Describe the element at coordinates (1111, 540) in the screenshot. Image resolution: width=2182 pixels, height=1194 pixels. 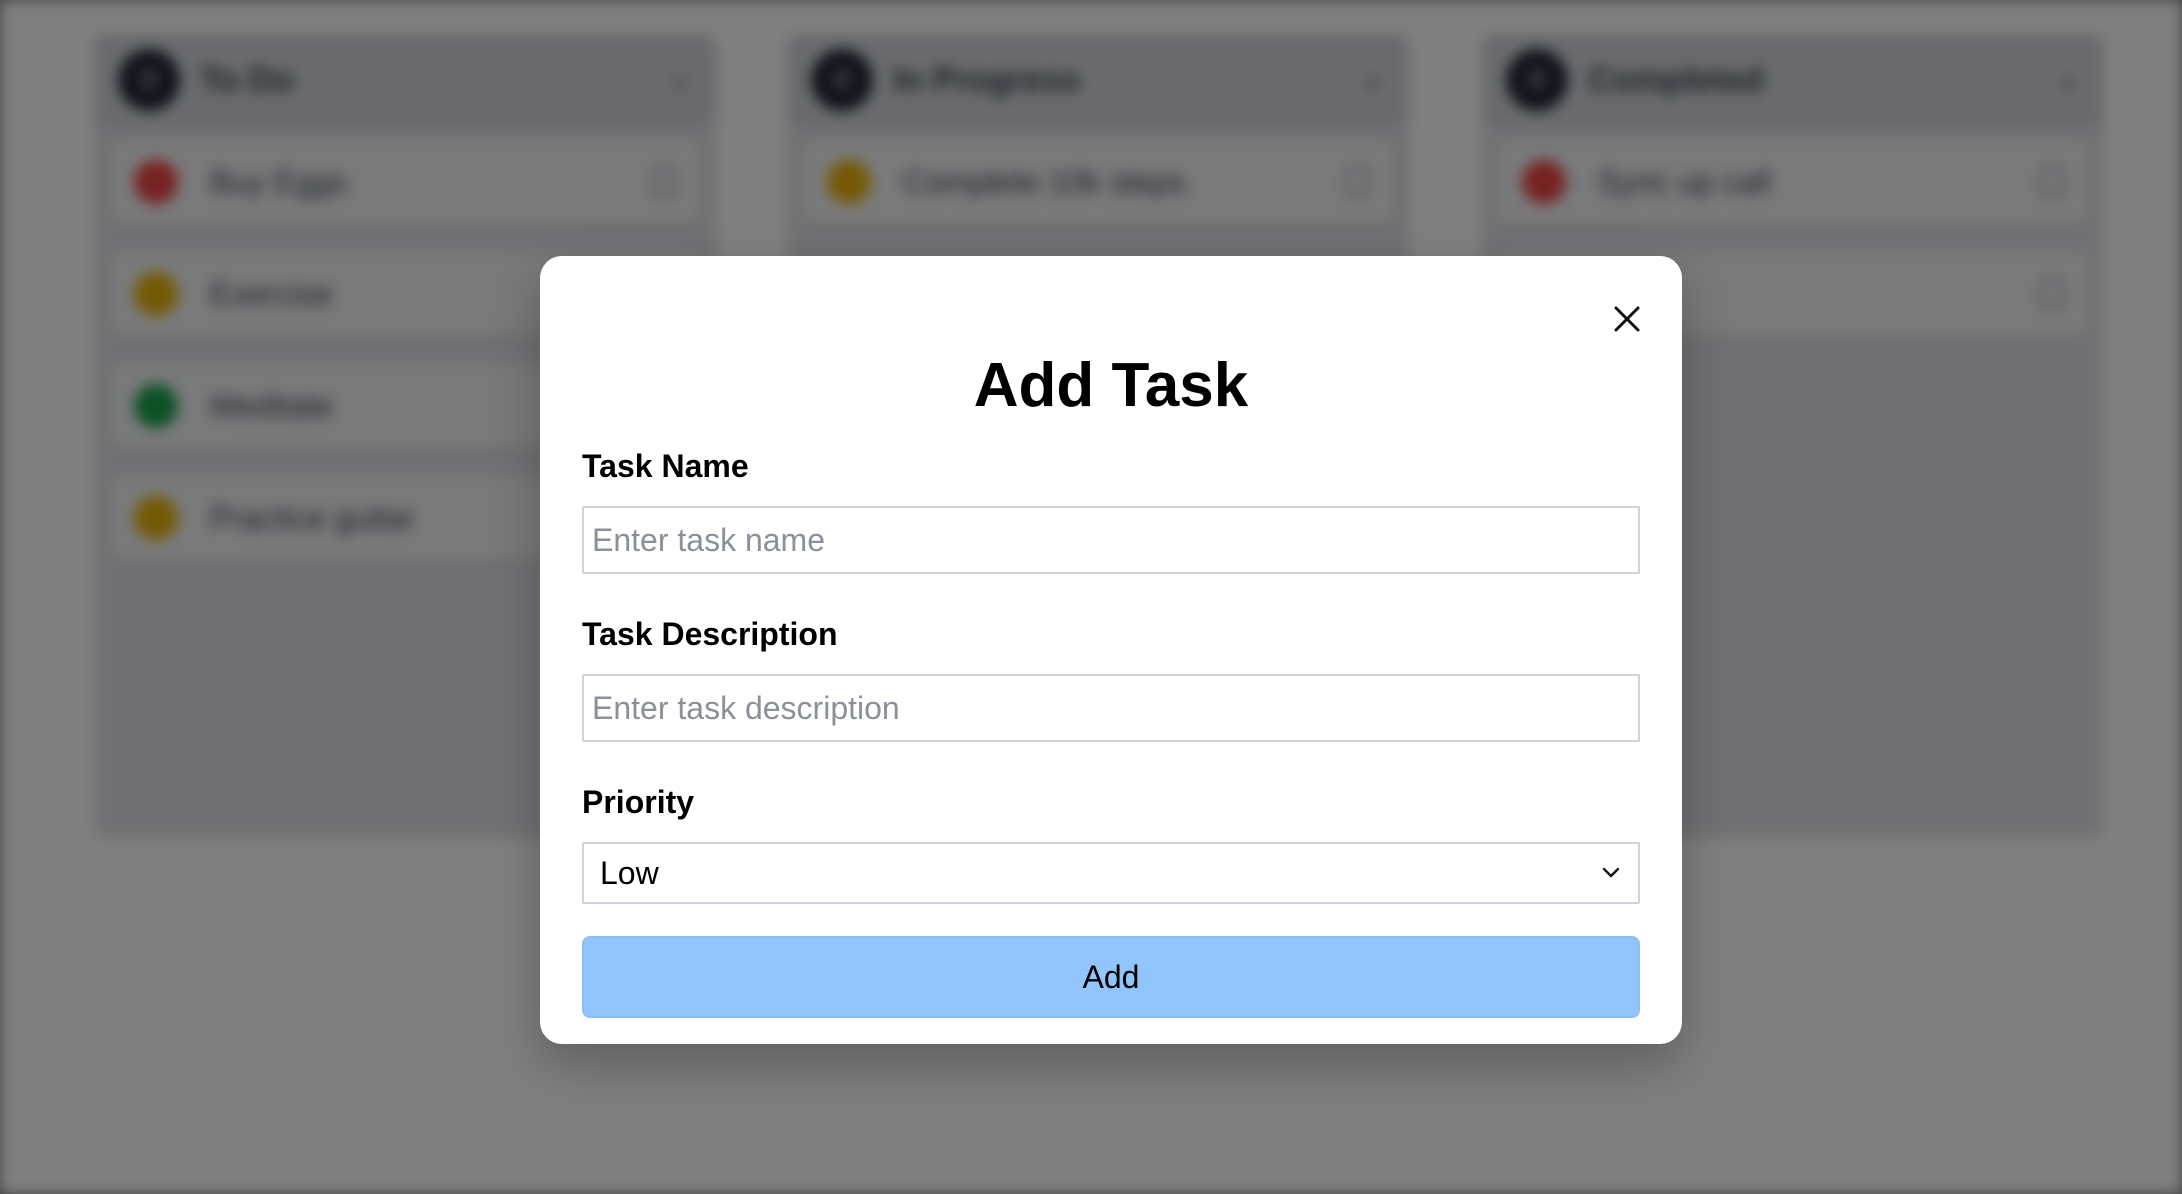
I see `task-name-input` at that location.